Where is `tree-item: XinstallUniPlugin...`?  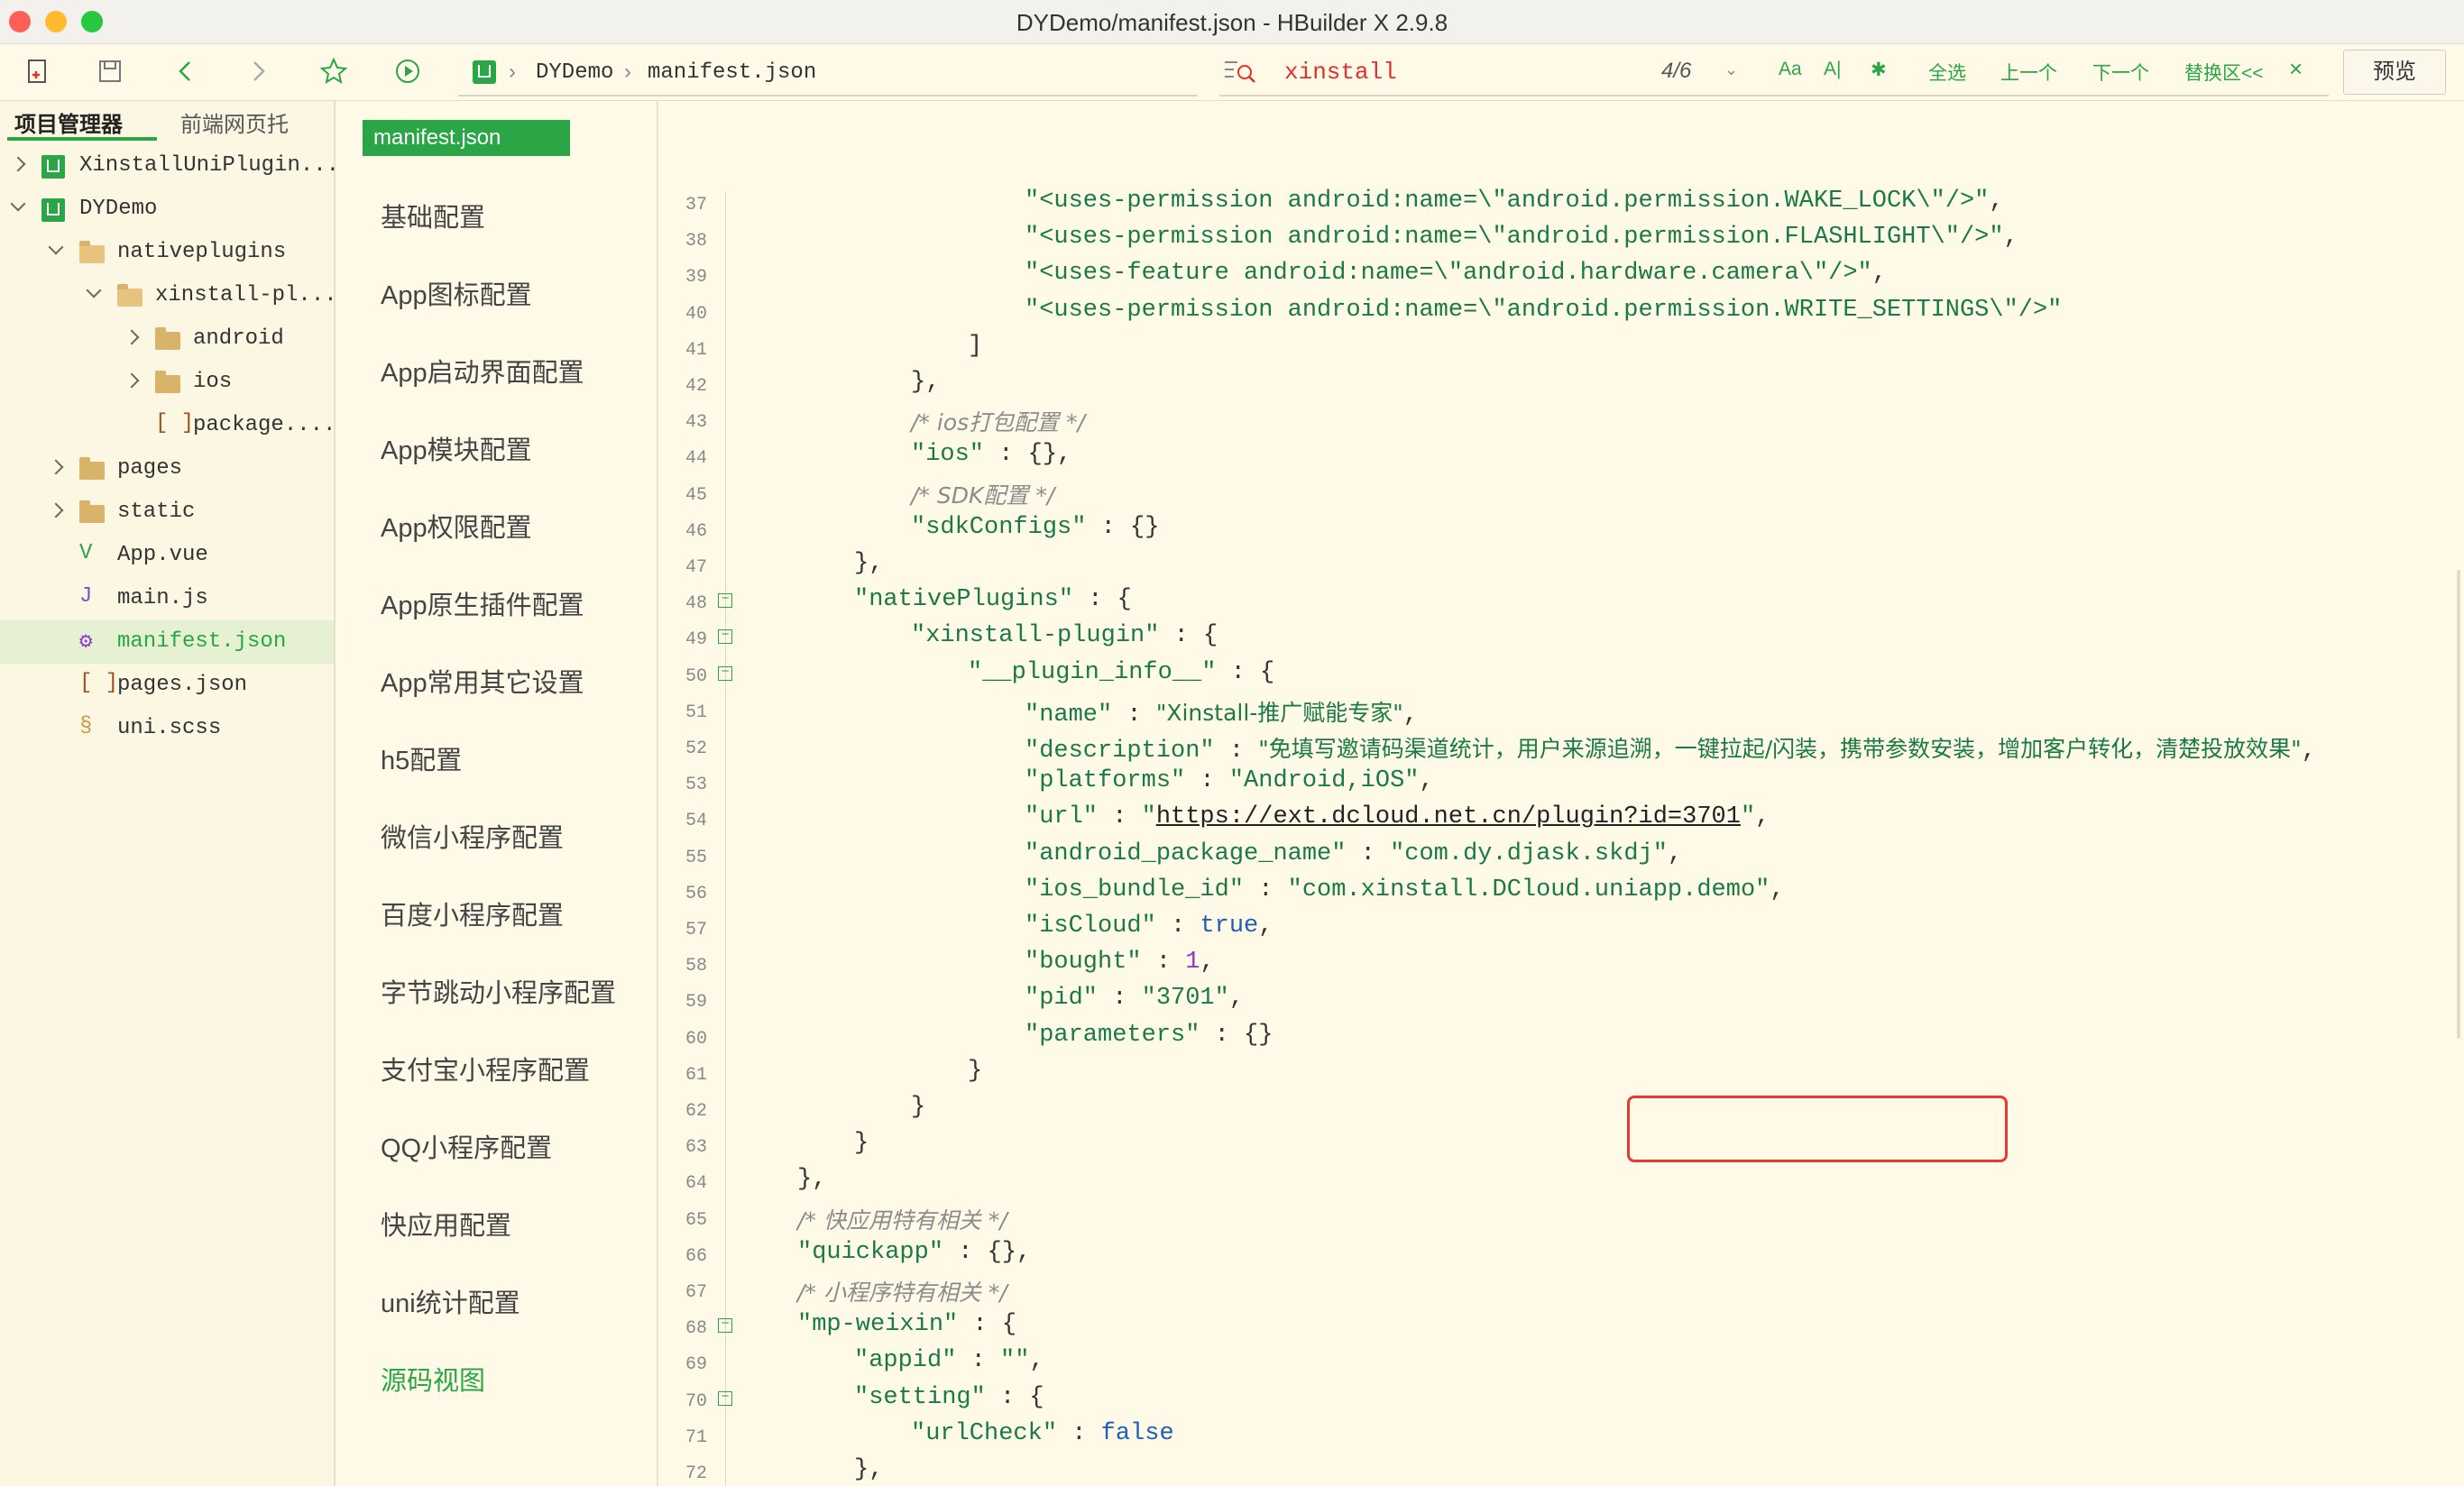
tree-item: XinstallUniPlugin... is located at coordinates (169, 166).